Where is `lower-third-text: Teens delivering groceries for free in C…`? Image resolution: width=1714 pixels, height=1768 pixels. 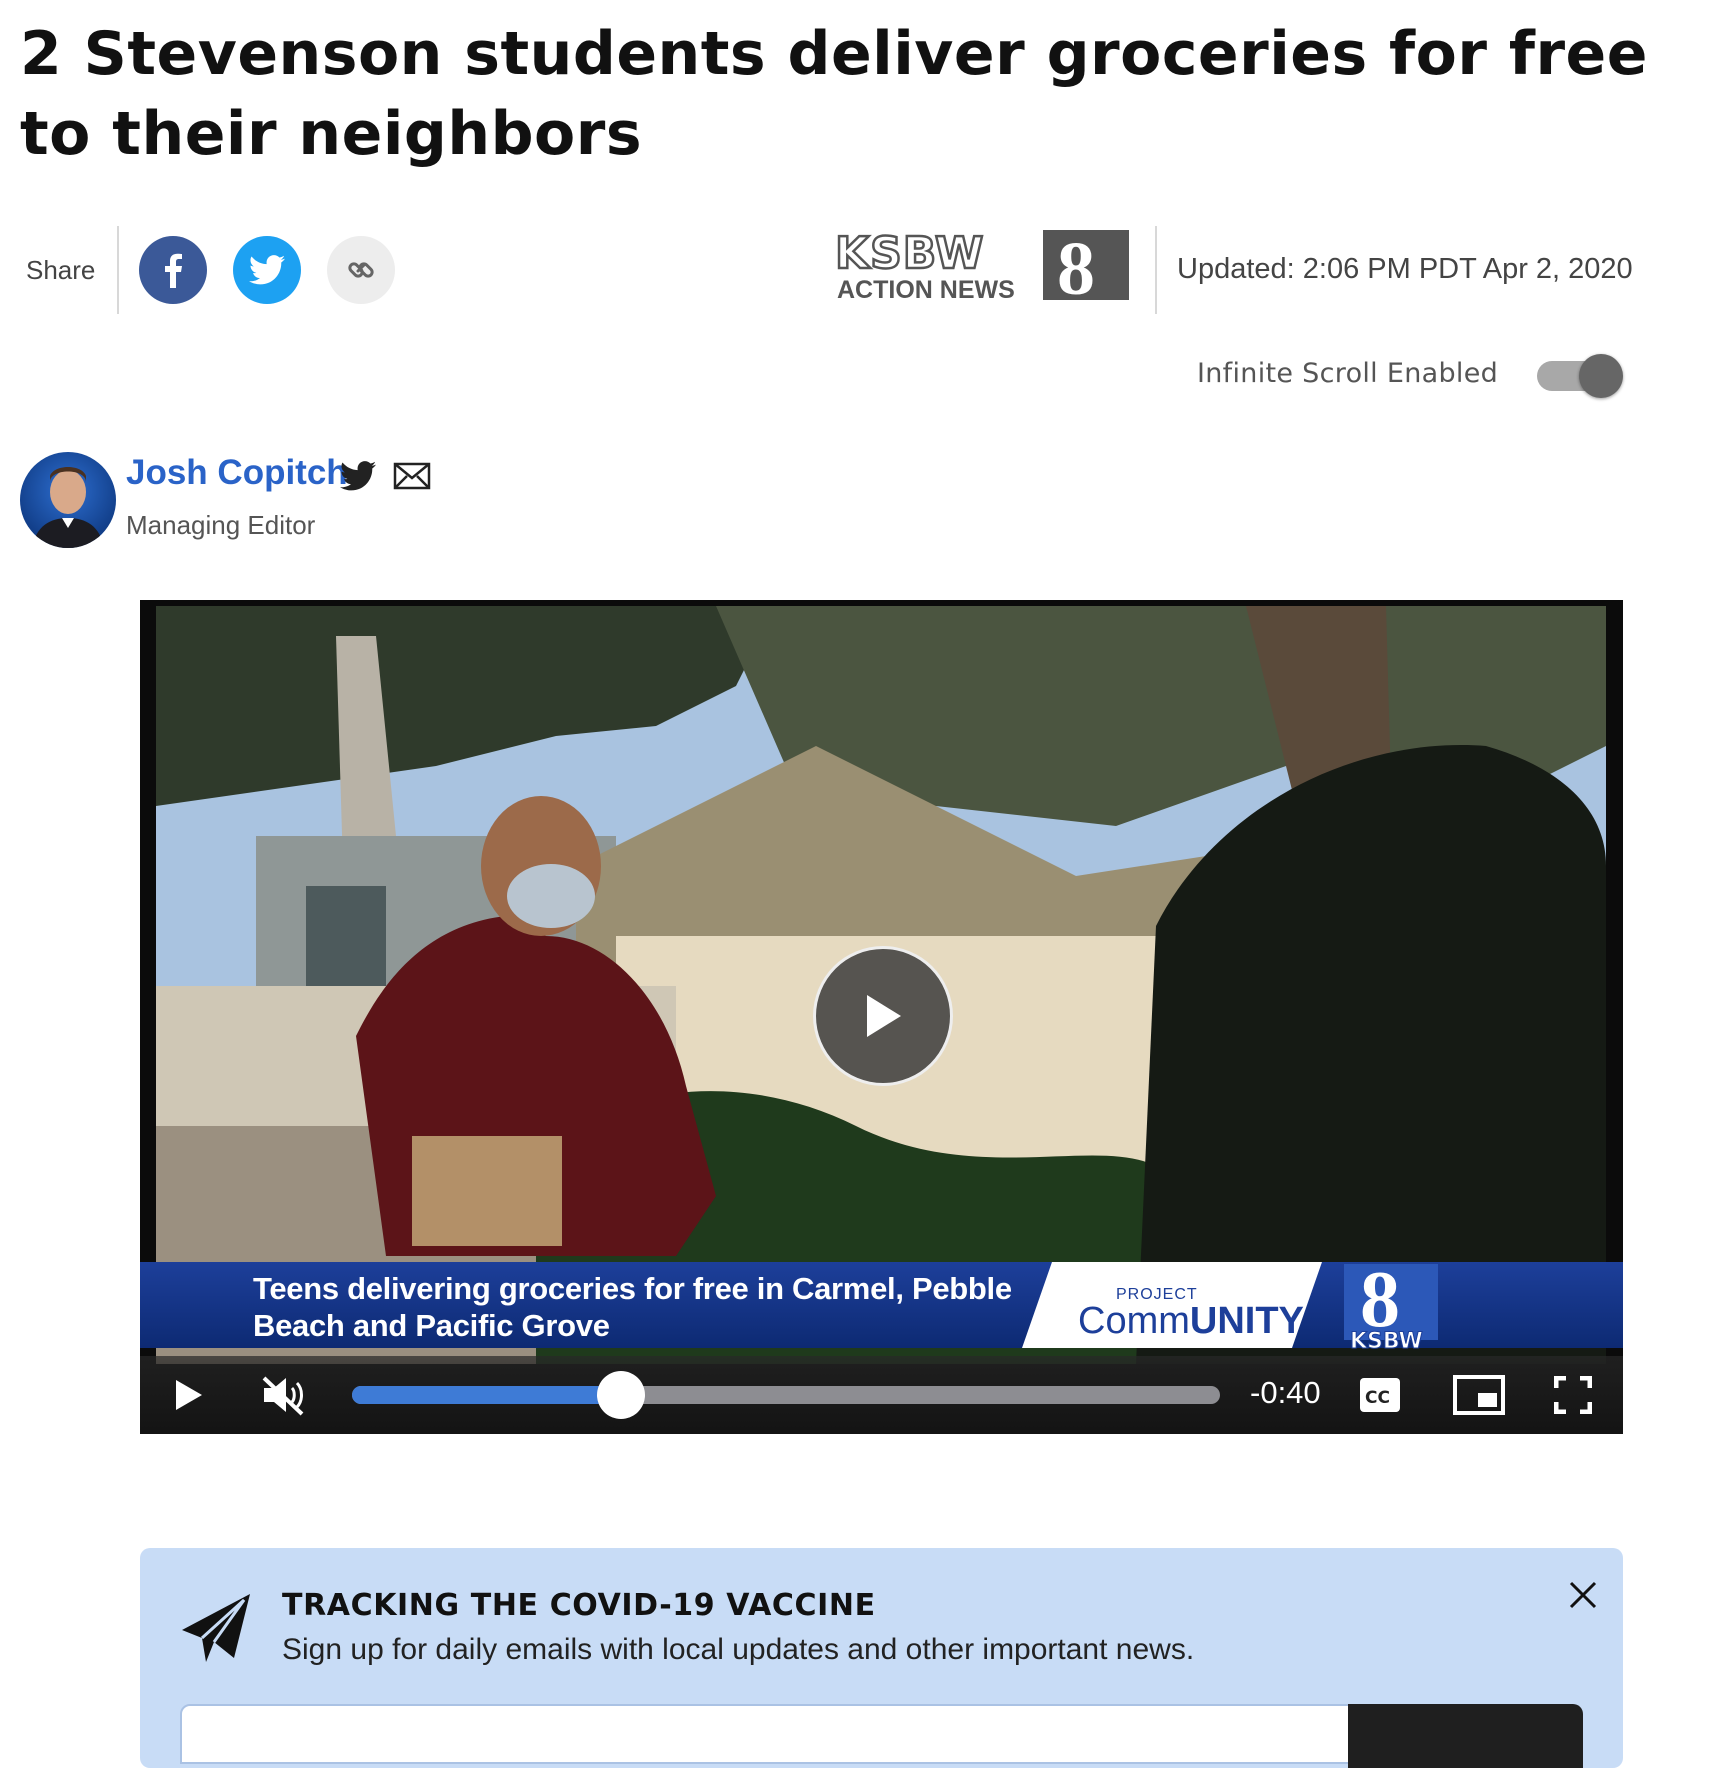 lower-third-text: Teens delivering groceries for free in C… is located at coordinates (632, 1307).